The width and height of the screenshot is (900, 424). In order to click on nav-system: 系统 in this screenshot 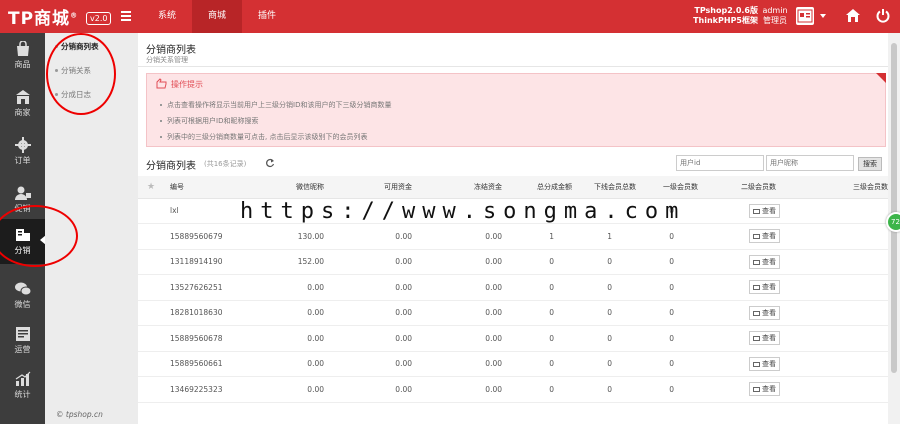, I will do `click(167, 16)`.